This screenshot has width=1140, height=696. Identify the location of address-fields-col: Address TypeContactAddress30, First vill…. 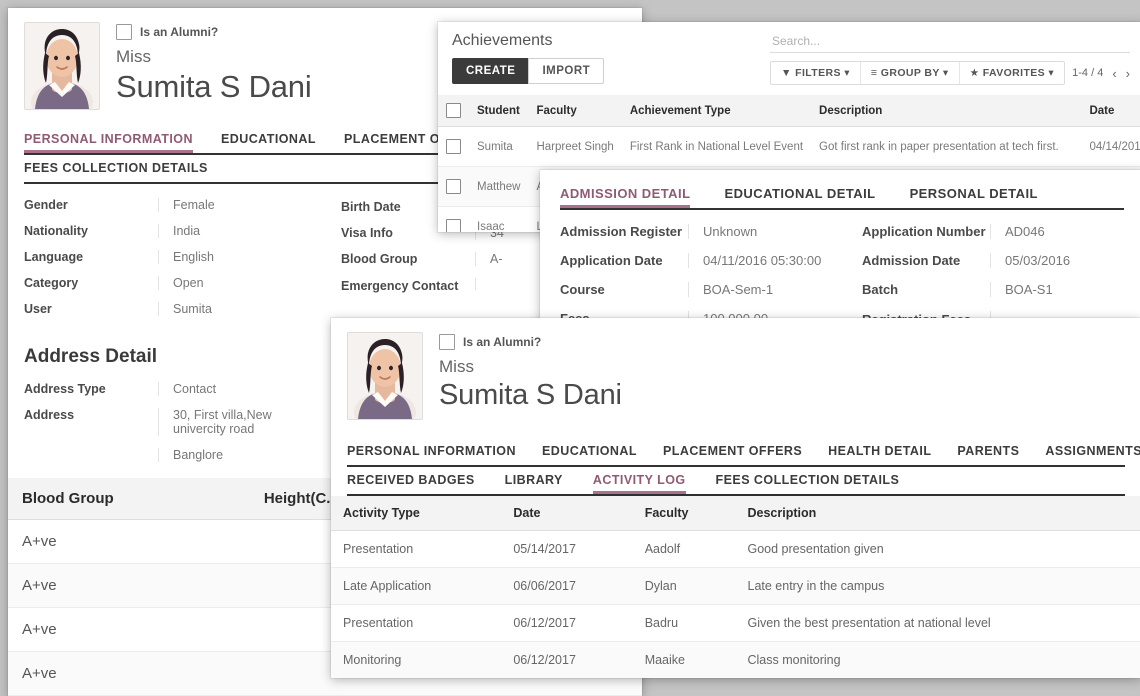
(166, 429).